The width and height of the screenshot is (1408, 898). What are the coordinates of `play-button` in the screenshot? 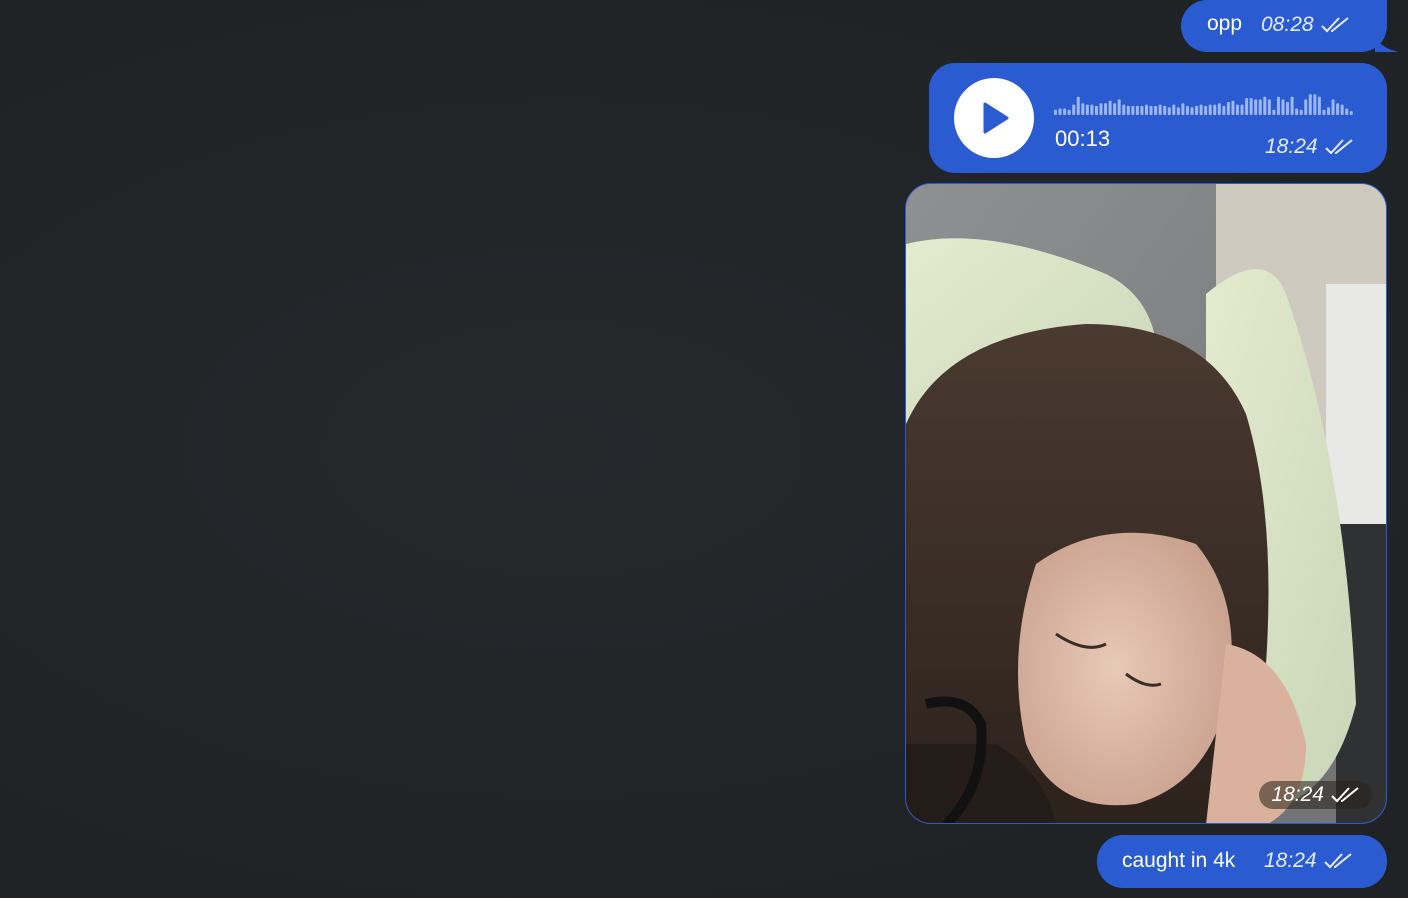 It's located at (994, 118).